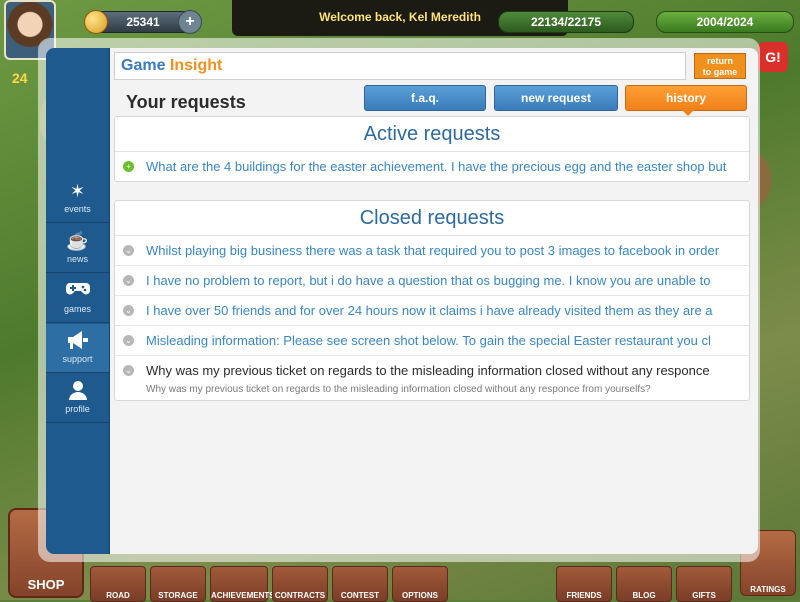 This screenshot has width=800, height=602. I want to click on gamepad-icon, so click(77, 291).